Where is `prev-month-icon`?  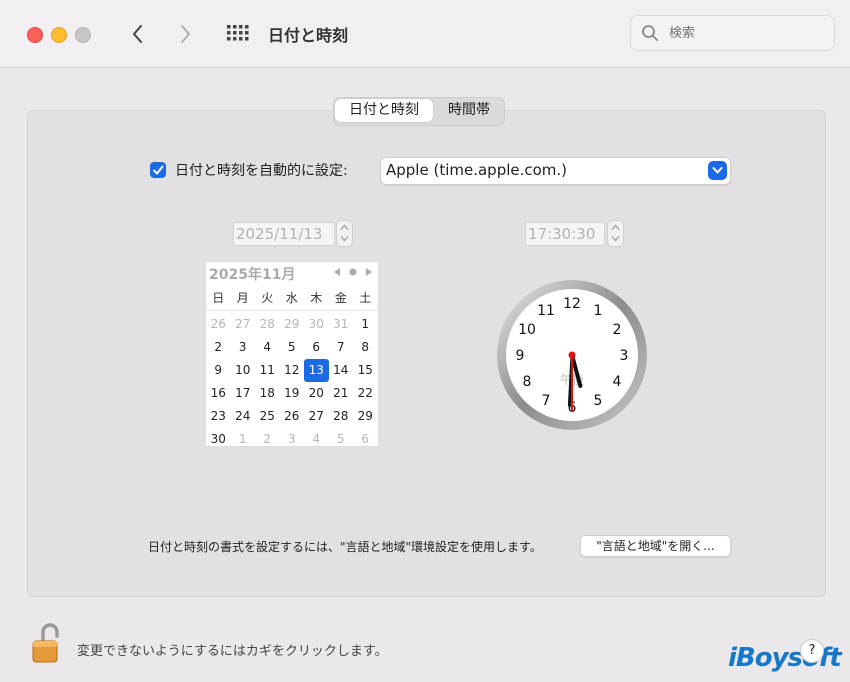
prev-month-icon is located at coordinates (337, 272).